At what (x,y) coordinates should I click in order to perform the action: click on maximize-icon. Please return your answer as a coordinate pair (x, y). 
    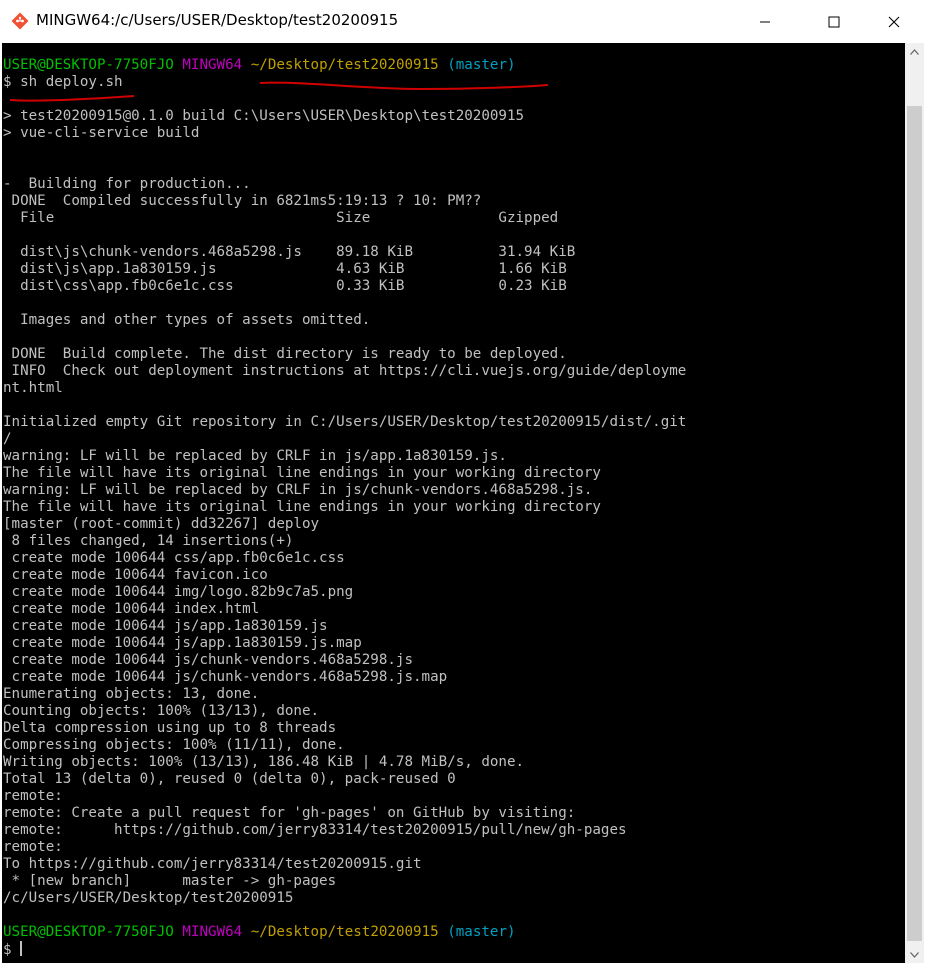
    Looking at the image, I should click on (834, 21).